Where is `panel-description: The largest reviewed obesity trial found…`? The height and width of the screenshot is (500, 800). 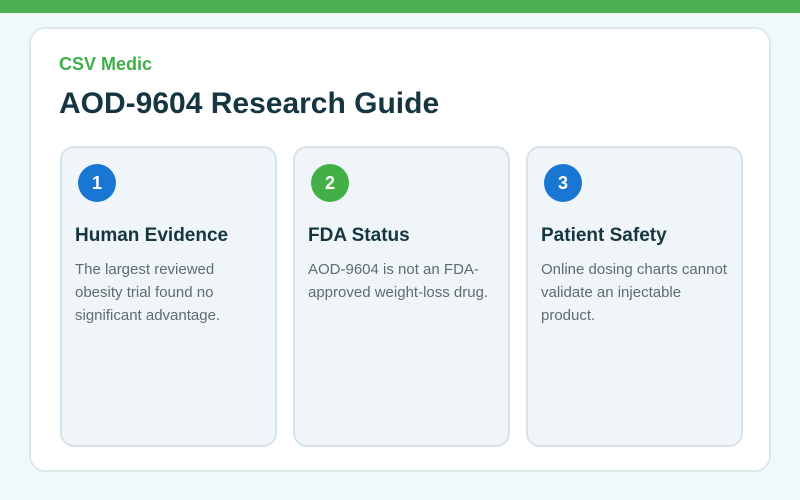
panel-description: The largest reviewed obesity trial found… is located at coordinates (148, 292).